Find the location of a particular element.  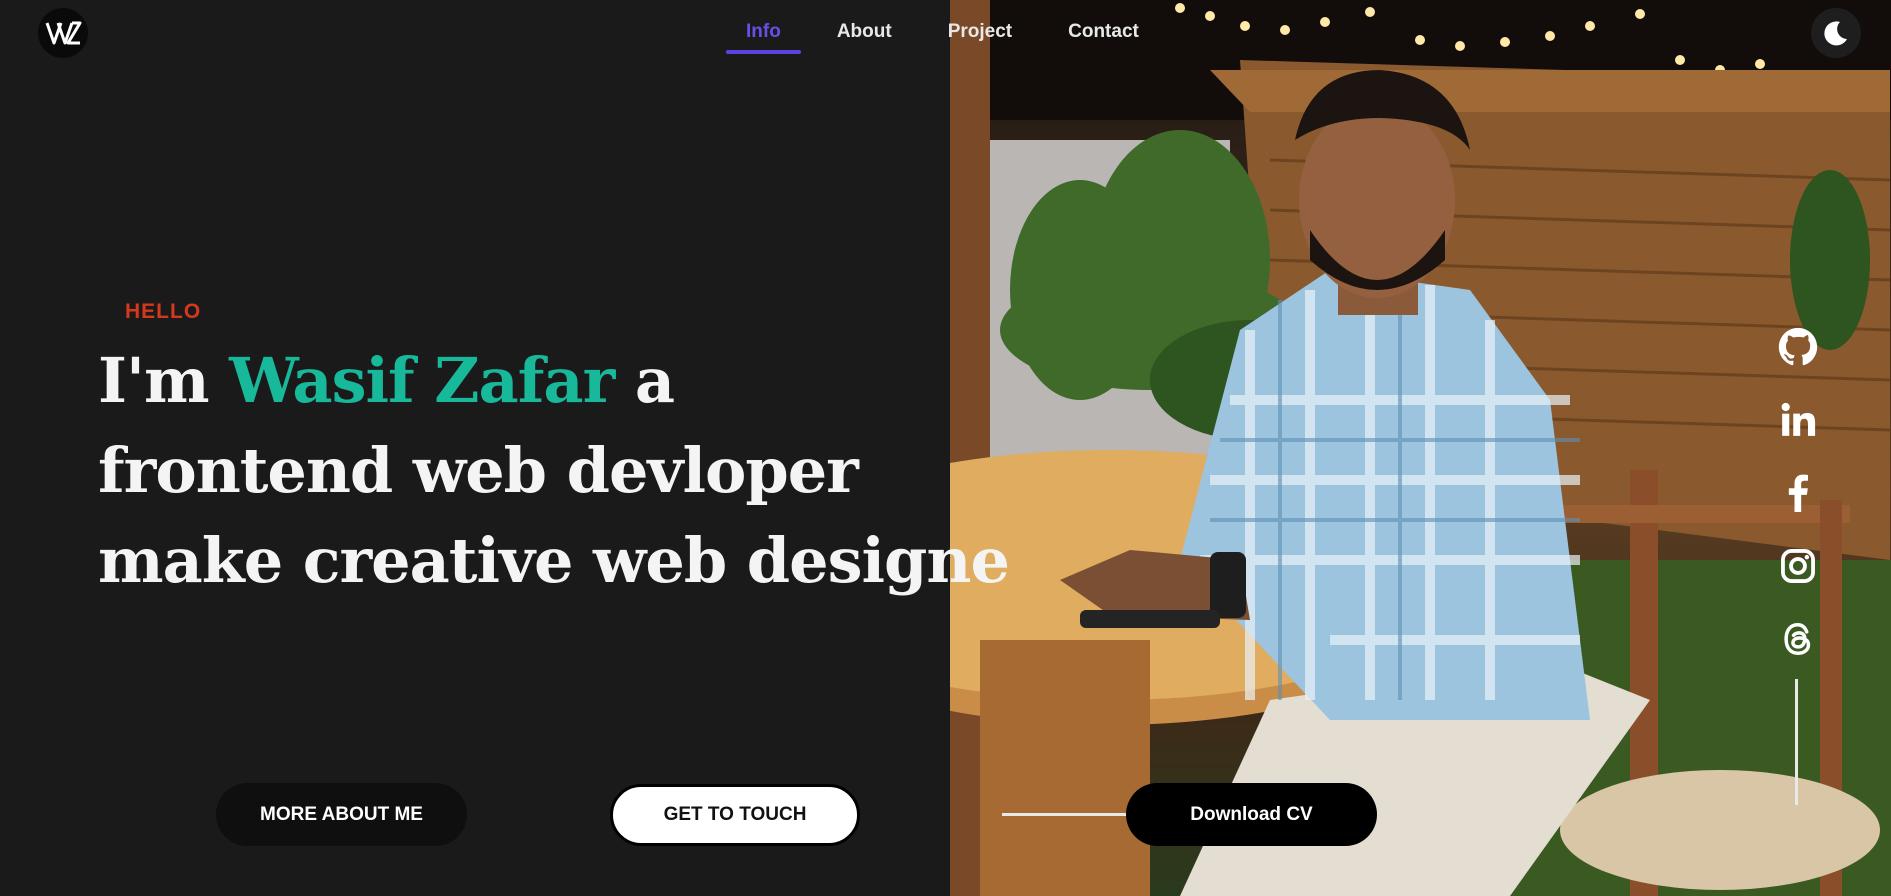

facebook-link is located at coordinates (1798, 493).